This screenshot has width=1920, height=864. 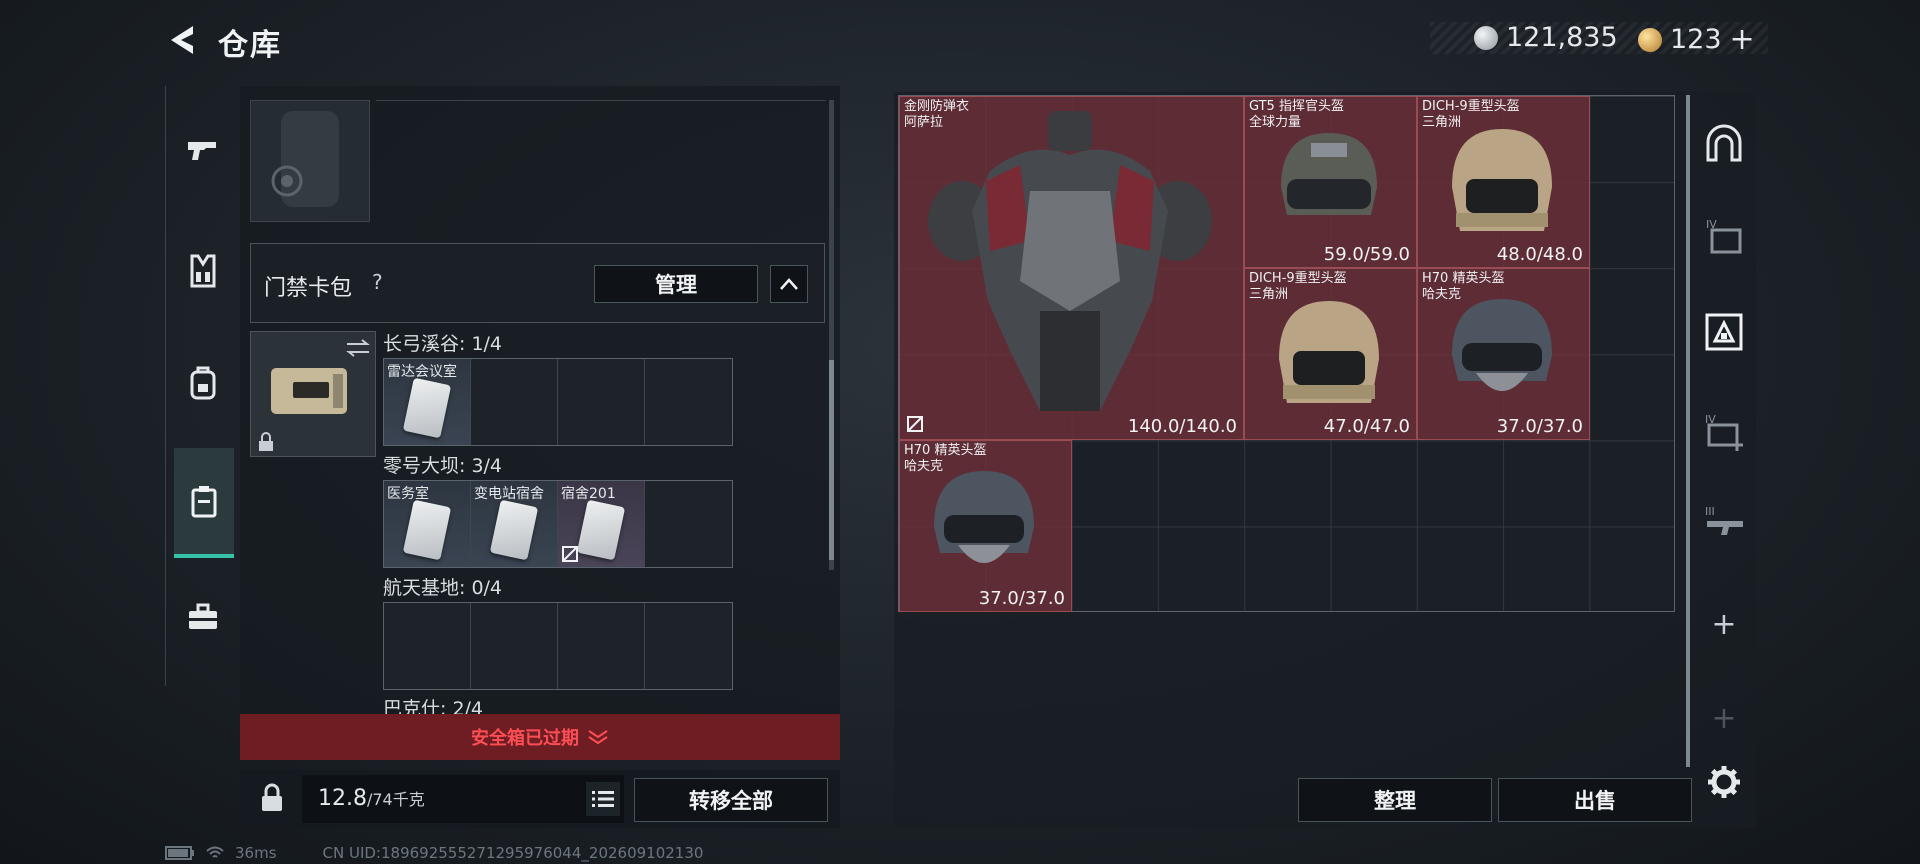 I want to click on side-tab-armor, so click(x=1724, y=332).